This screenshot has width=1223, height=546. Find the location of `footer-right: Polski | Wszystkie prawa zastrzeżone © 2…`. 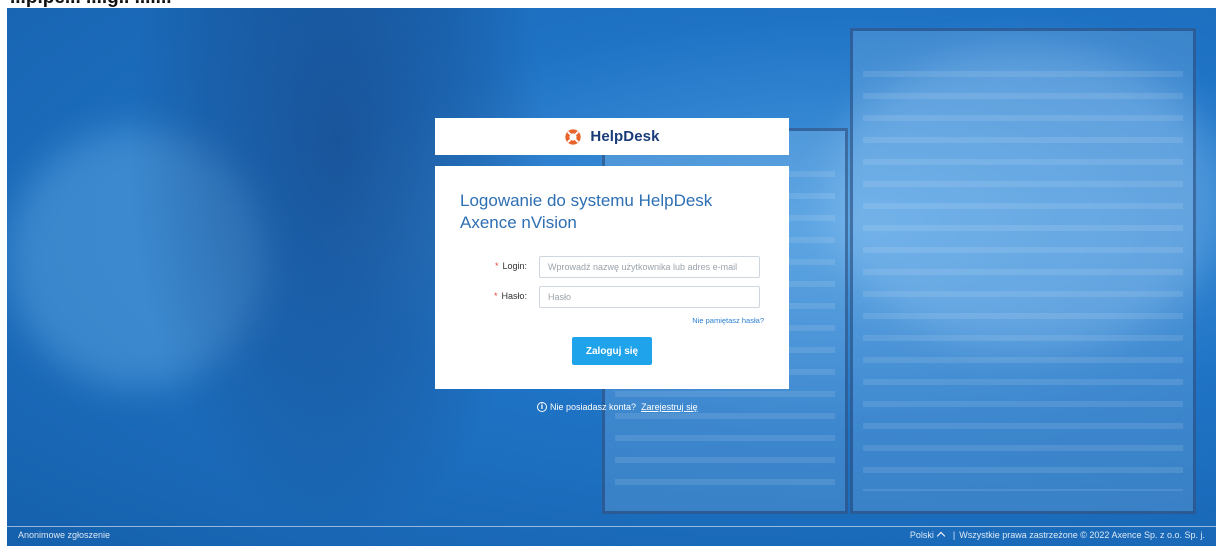

footer-right: Polski | Wszystkie prawa zastrzeżone © 2… is located at coordinates (1057, 535).